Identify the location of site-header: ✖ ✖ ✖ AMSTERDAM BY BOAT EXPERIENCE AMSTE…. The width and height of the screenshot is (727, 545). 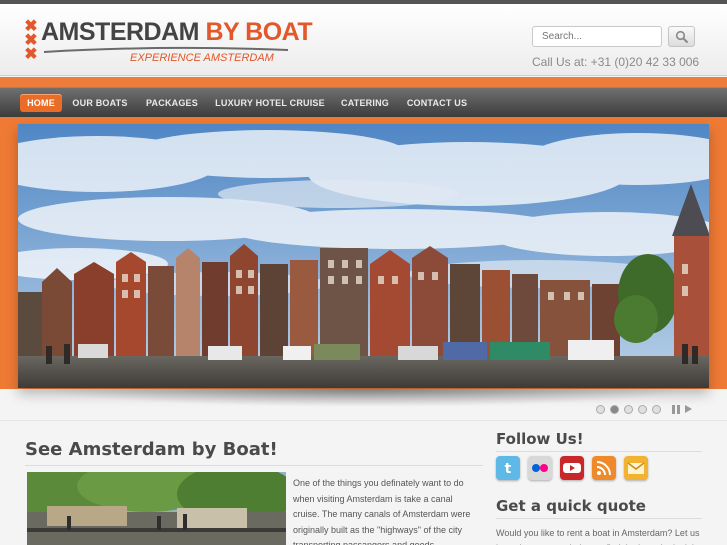
(363, 40).